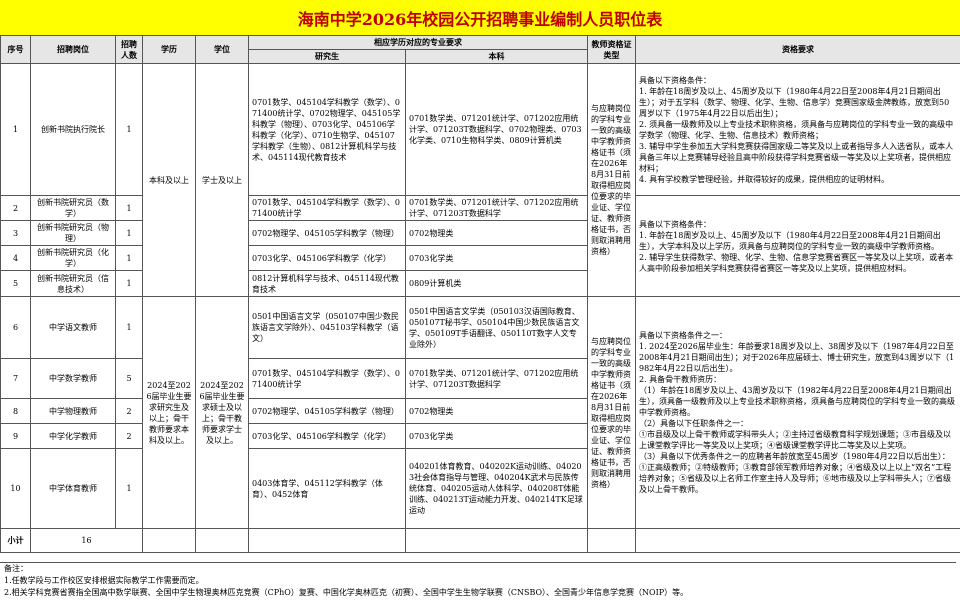  What do you see at coordinates (15, 436) in the screenshot?
I see `row-seq: 9` at bounding box center [15, 436].